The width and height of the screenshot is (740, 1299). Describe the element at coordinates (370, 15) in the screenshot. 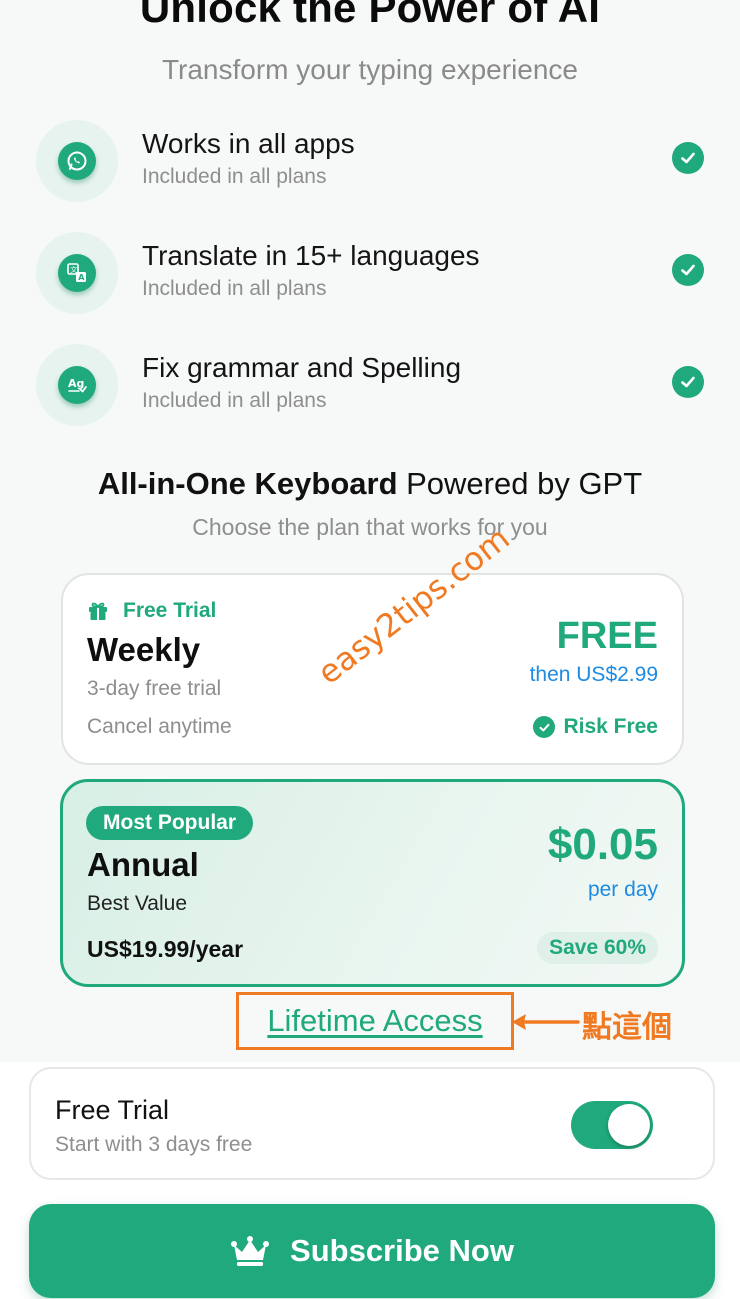

I see `page-title: Unlock the Power of AI` at that location.